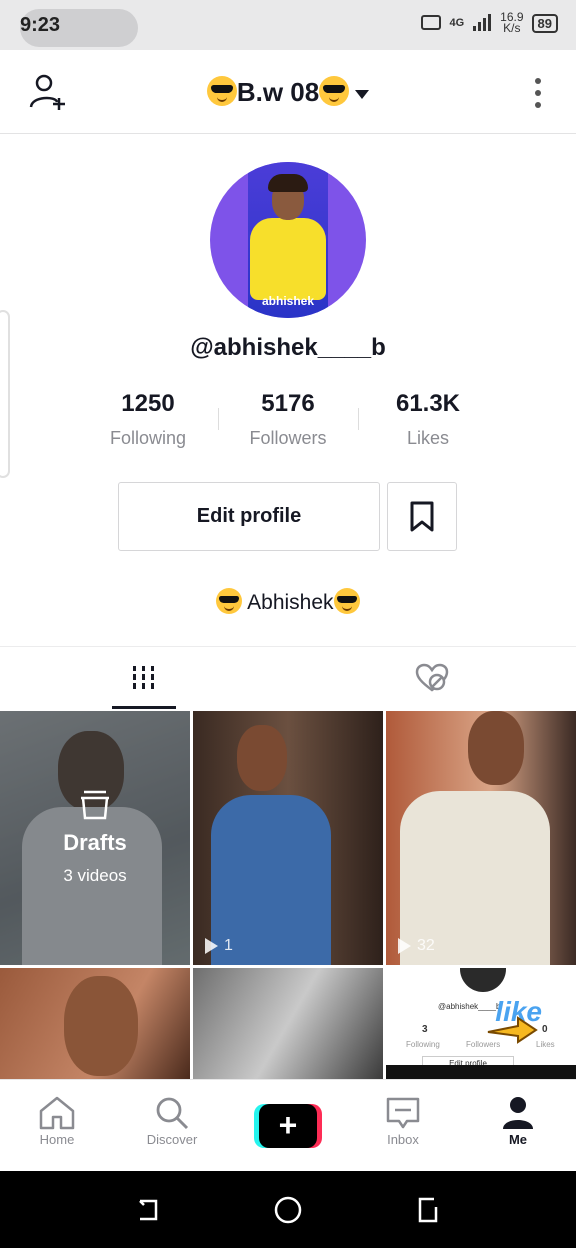  What do you see at coordinates (431, 22) in the screenshot?
I see `cast-icon` at bounding box center [431, 22].